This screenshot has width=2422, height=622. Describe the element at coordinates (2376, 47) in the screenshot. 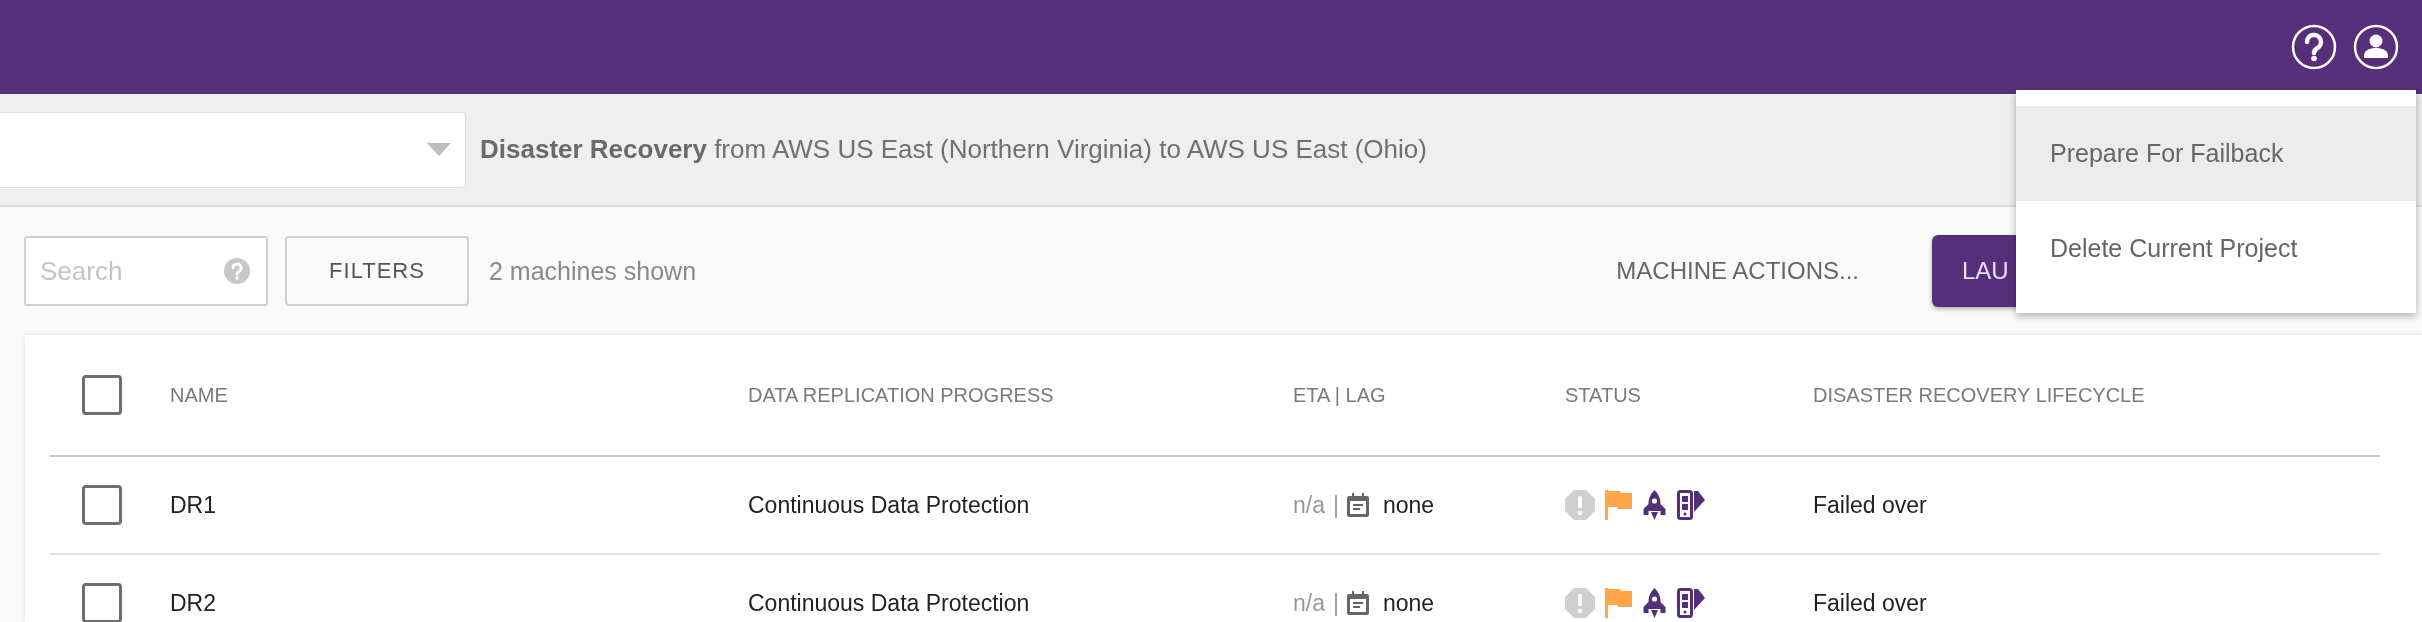

I see `user-icon` at that location.